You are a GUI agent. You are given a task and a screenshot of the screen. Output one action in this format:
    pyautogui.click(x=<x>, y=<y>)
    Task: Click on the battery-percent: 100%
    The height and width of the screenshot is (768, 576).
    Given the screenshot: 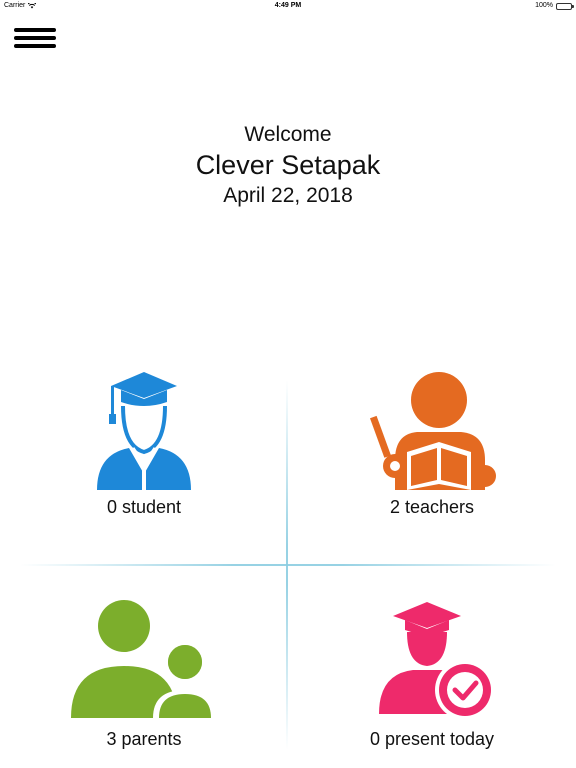 What is the action you would take?
    pyautogui.click(x=544, y=5)
    